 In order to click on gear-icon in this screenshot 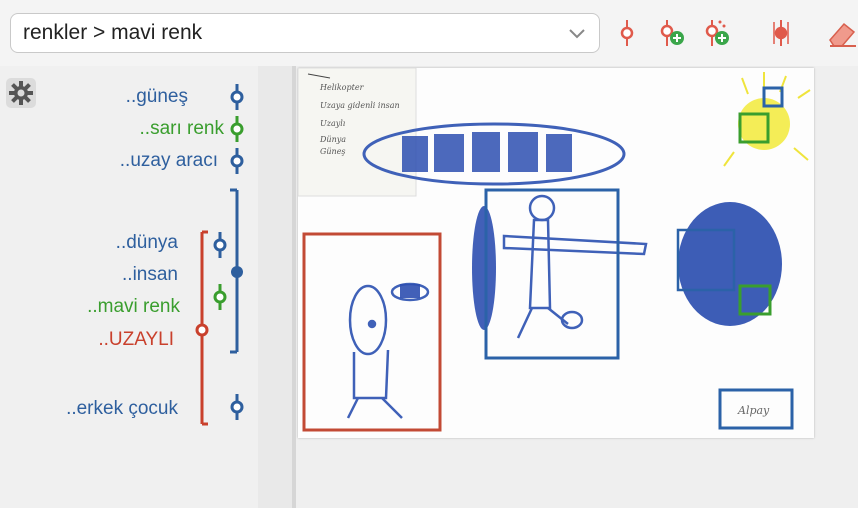, I will do `click(21, 93)`.